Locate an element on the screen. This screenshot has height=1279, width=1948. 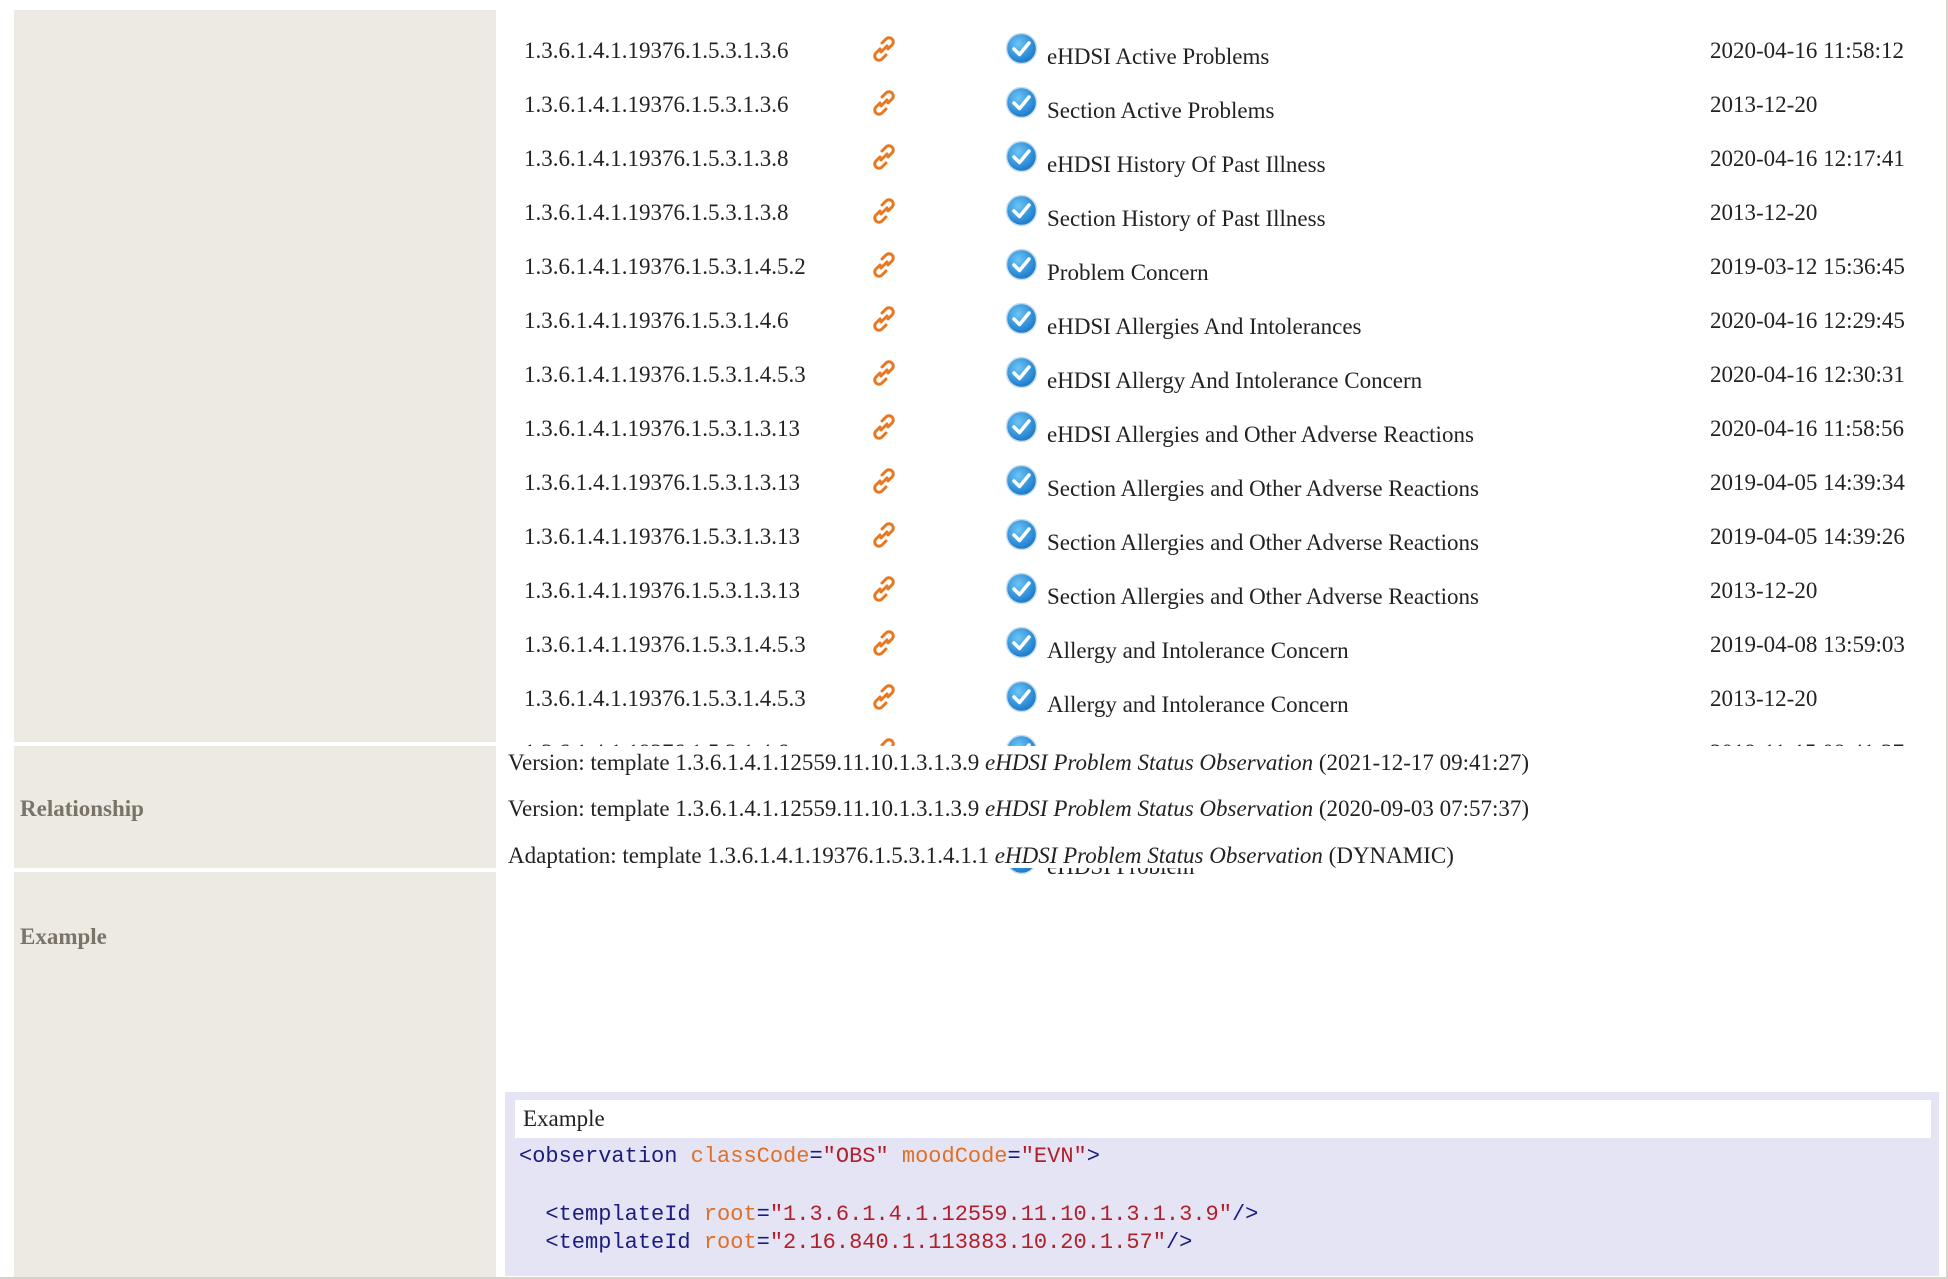
example-label-cell: Example is located at coordinates (255, 1074).